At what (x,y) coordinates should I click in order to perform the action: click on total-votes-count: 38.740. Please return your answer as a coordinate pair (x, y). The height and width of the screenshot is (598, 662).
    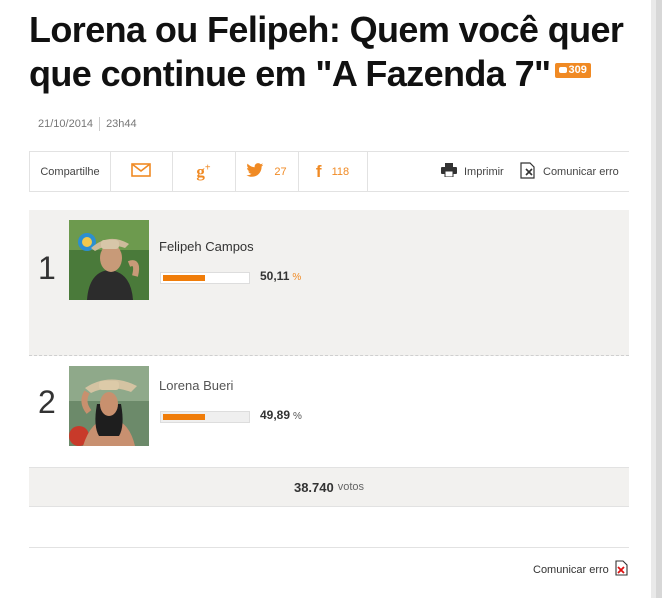
    Looking at the image, I should click on (313, 487).